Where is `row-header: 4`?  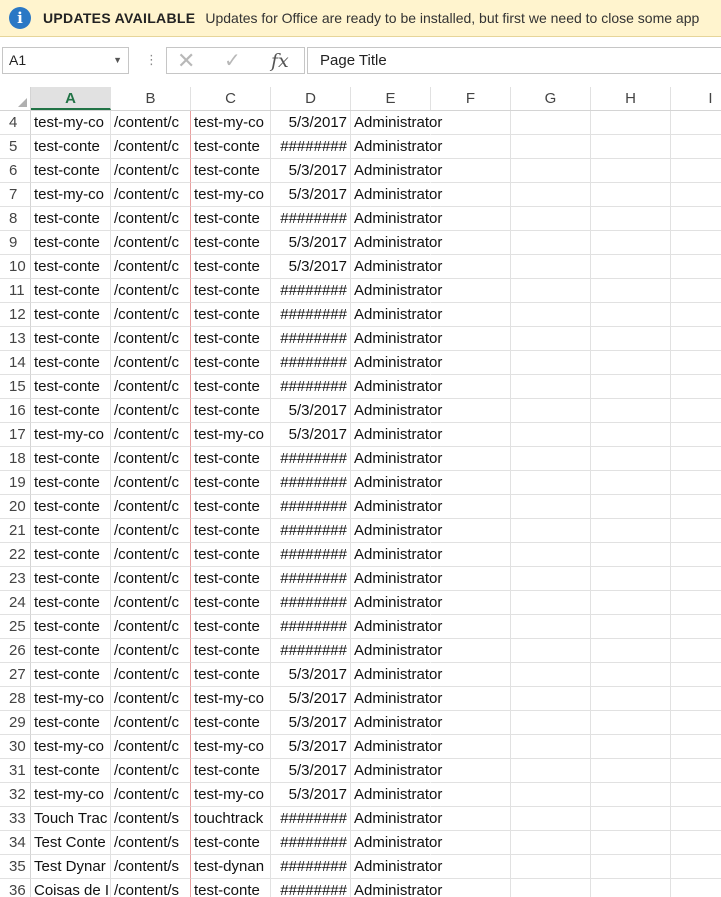
row-header: 4 is located at coordinates (15, 123).